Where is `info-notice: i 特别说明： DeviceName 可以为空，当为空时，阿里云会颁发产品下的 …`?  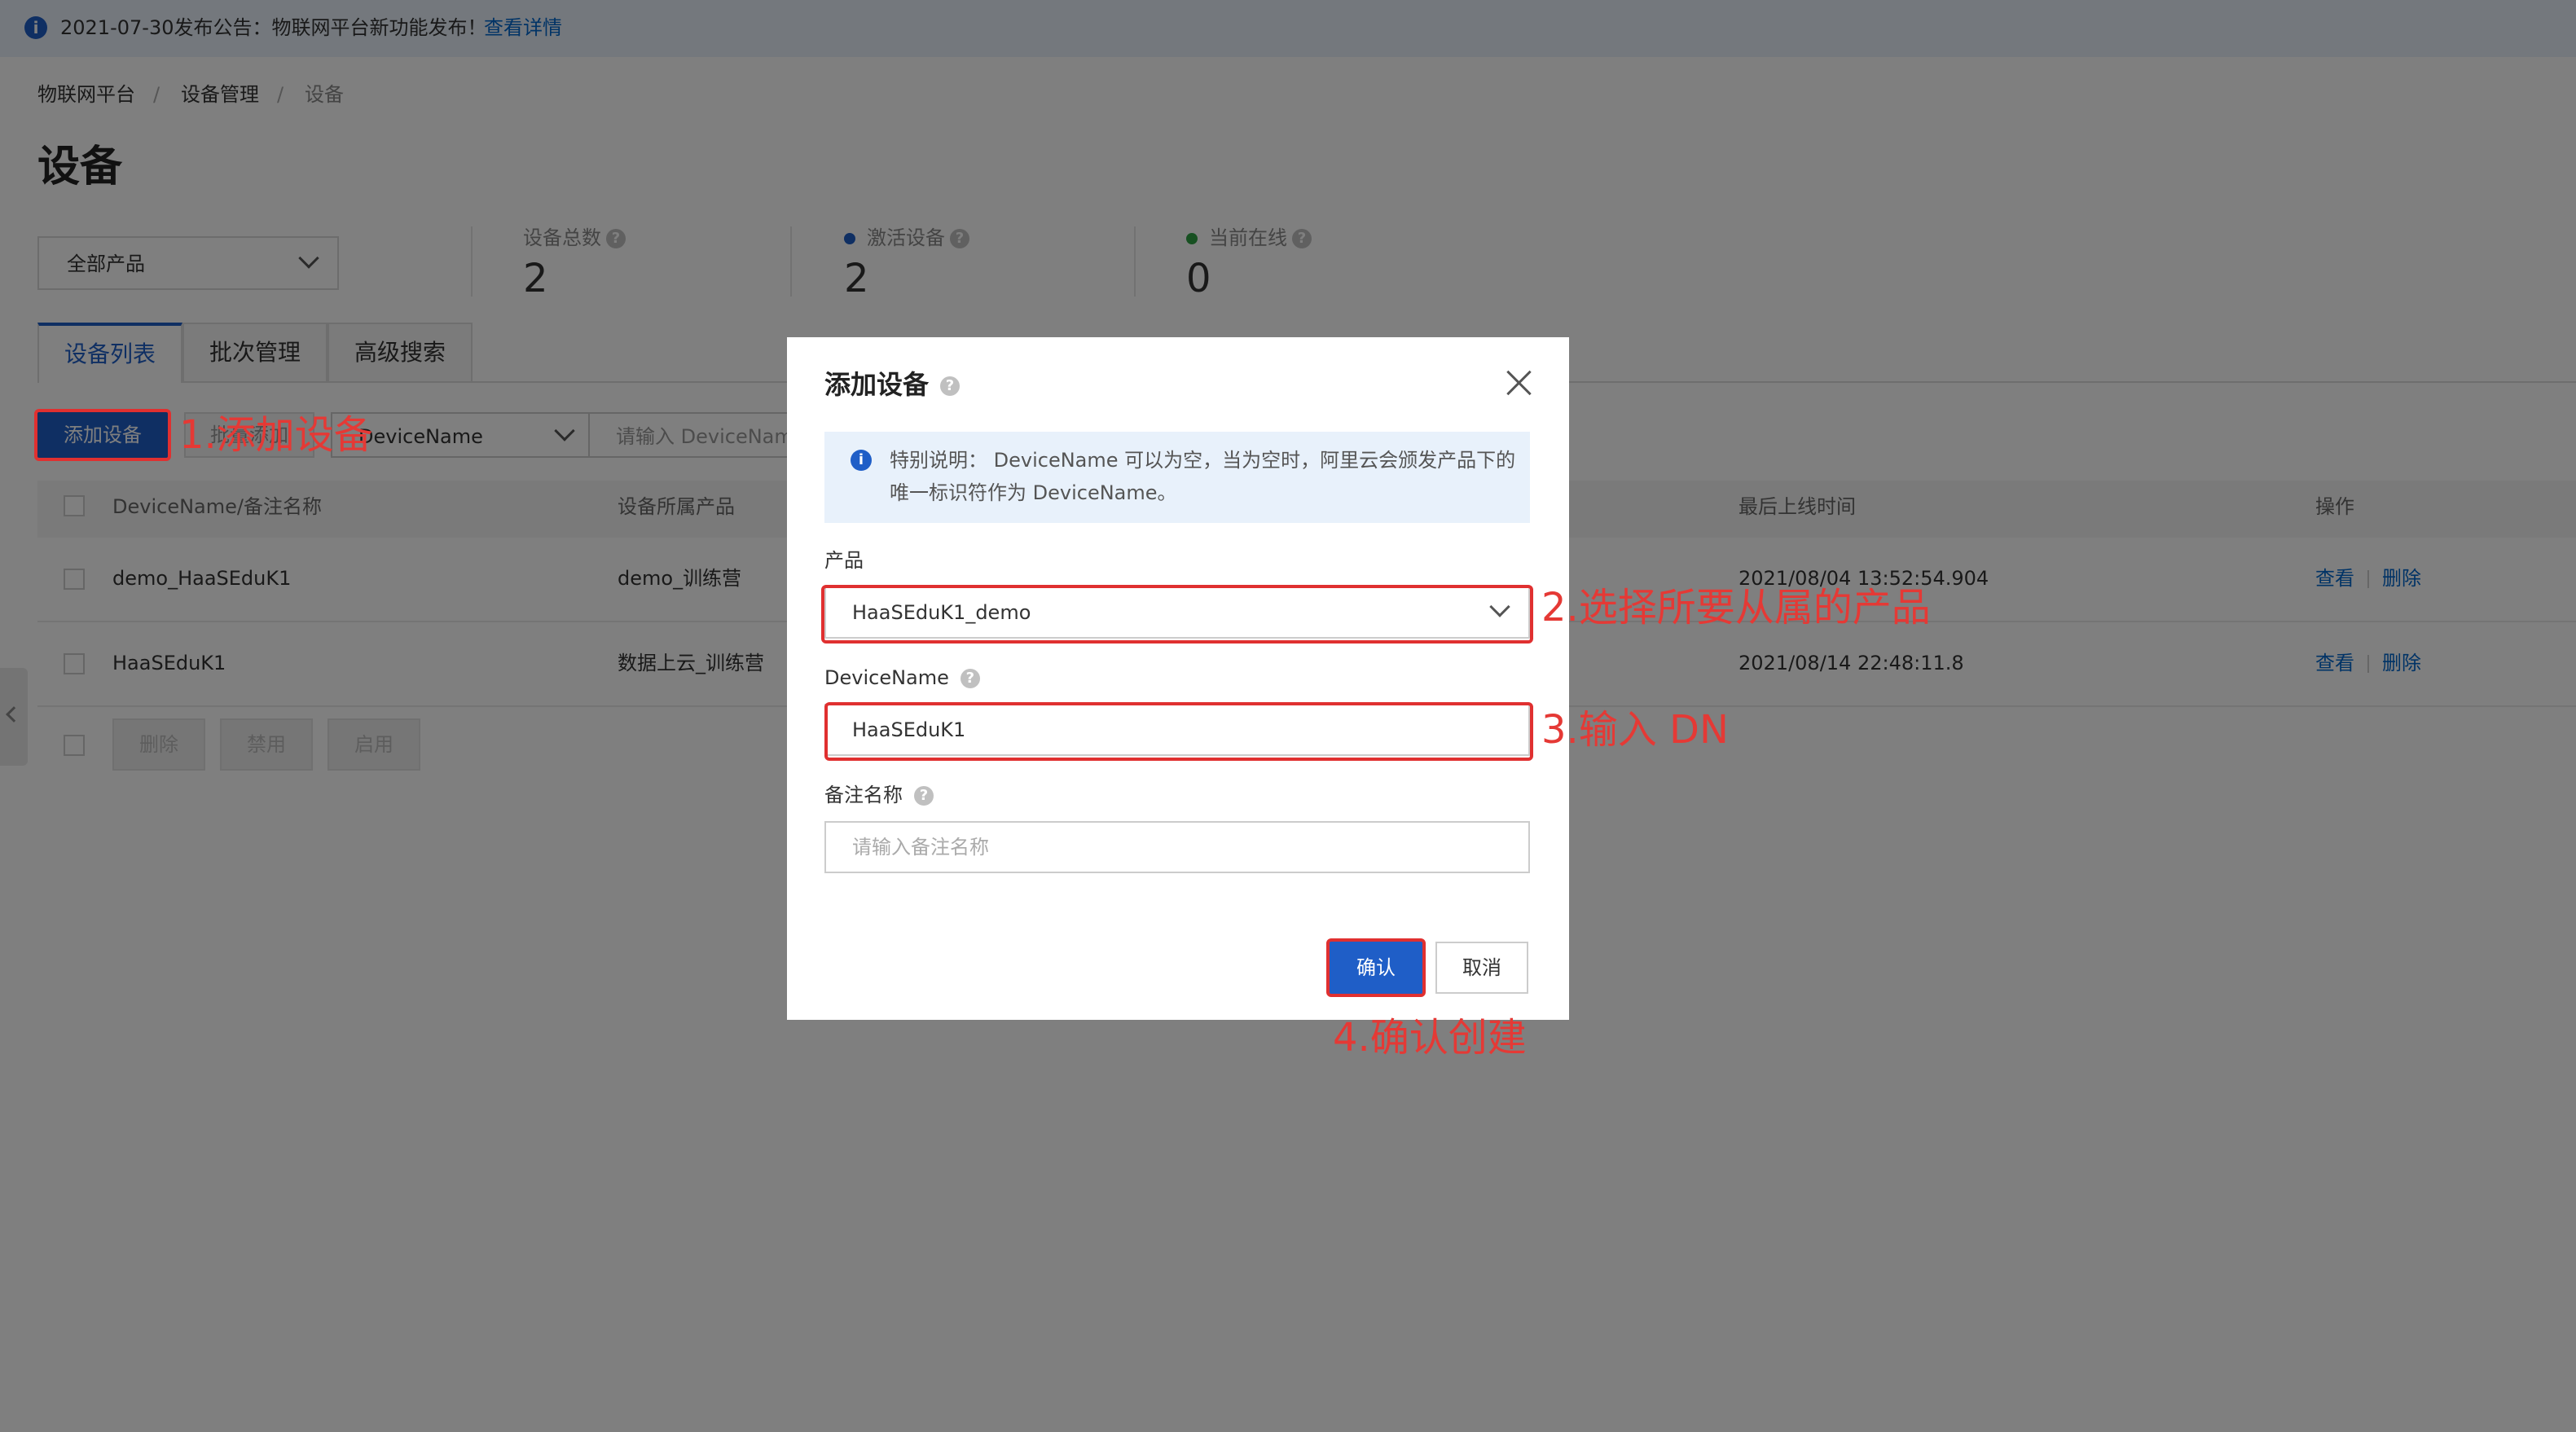
info-notice: i 特别说明： DeviceName 可以为空，当为空时，阿里云会颁发产品下的 … is located at coordinates (1177, 477).